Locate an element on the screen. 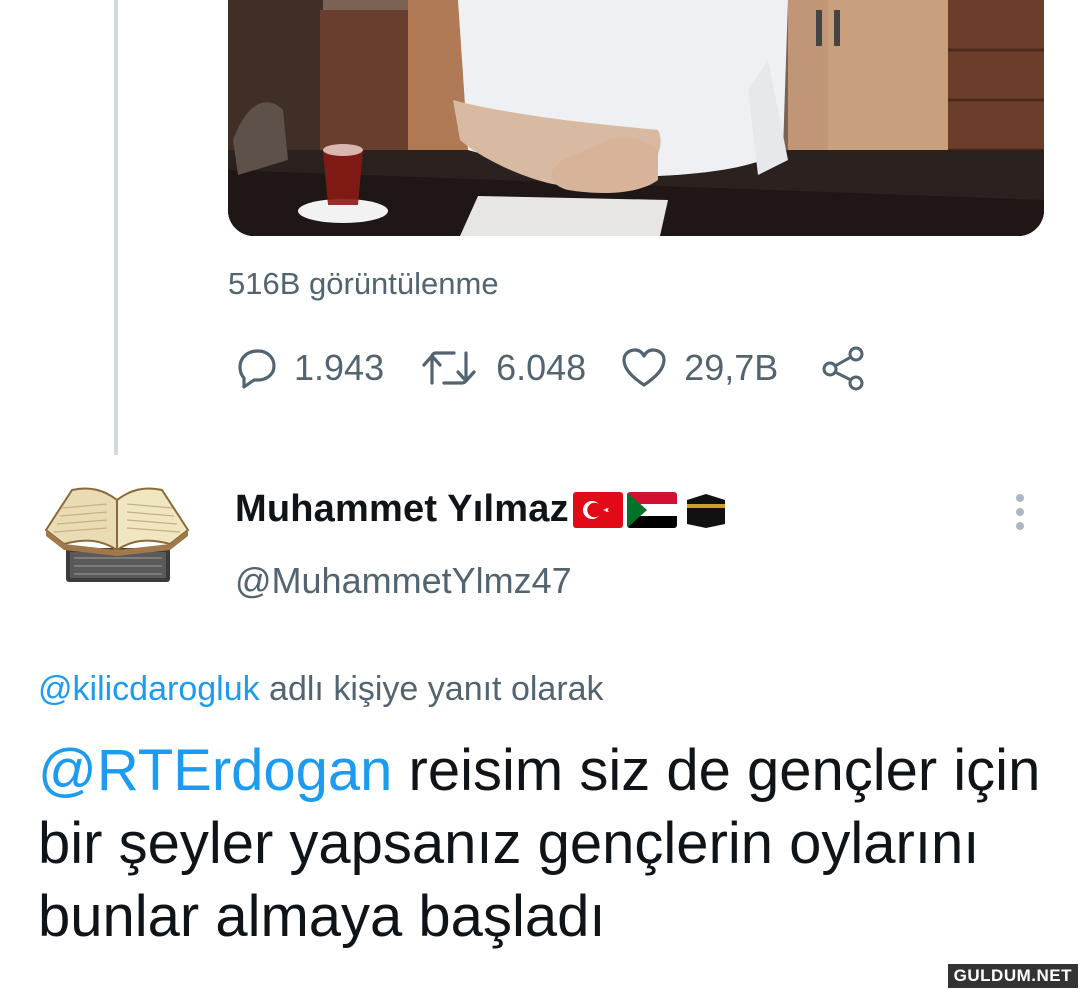 The width and height of the screenshot is (1080, 990). turkey-flag-icon is located at coordinates (597, 509).